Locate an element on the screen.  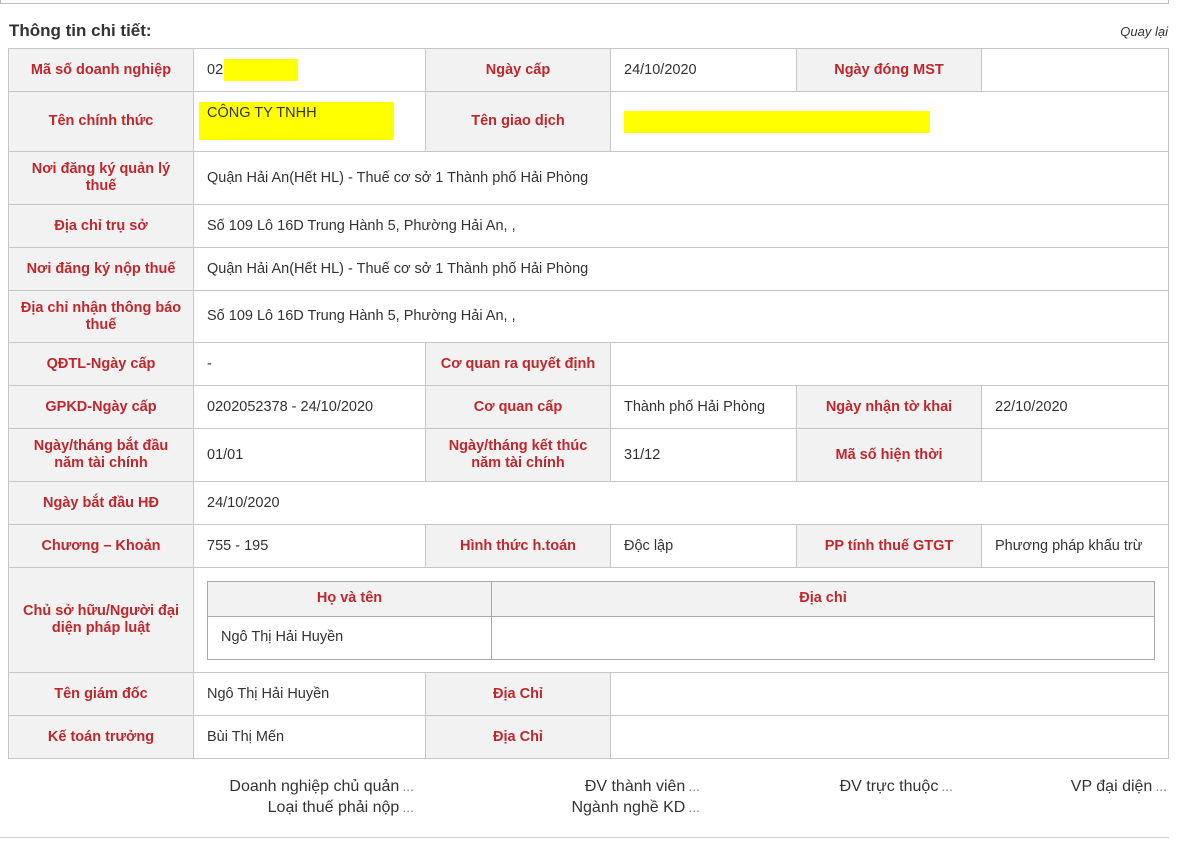
ngay-bat-dau-hd-label: Ngày bắt đầu HĐ is located at coordinates (101, 503).